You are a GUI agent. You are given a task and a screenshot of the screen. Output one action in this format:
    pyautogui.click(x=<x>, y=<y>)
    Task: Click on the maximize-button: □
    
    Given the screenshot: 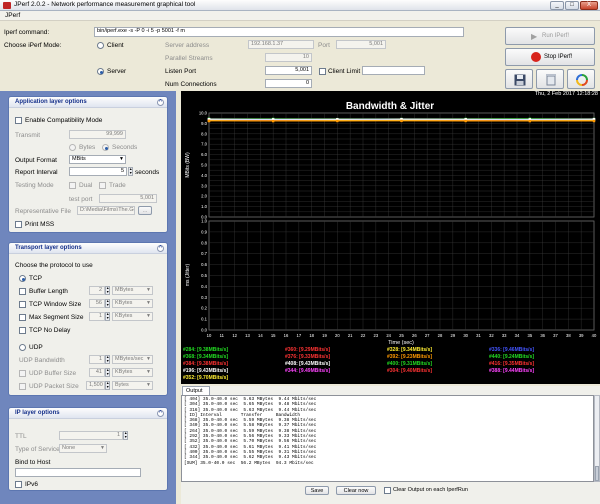 What is the action you would take?
    pyautogui.click(x=572, y=5)
    